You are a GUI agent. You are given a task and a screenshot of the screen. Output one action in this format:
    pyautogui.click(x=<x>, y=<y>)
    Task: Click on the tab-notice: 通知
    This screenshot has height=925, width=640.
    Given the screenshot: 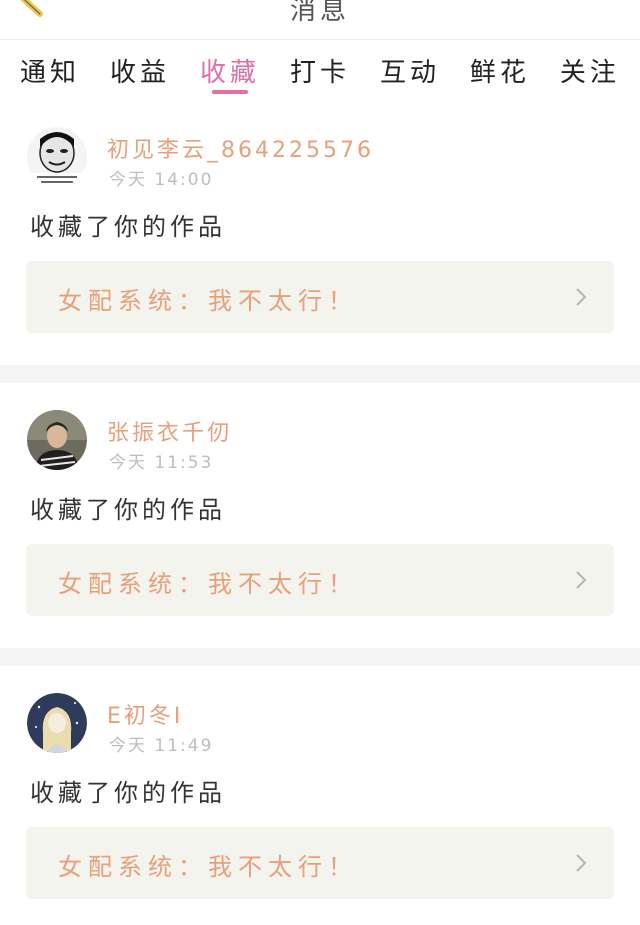 What is the action you would take?
    pyautogui.click(x=50, y=76)
    